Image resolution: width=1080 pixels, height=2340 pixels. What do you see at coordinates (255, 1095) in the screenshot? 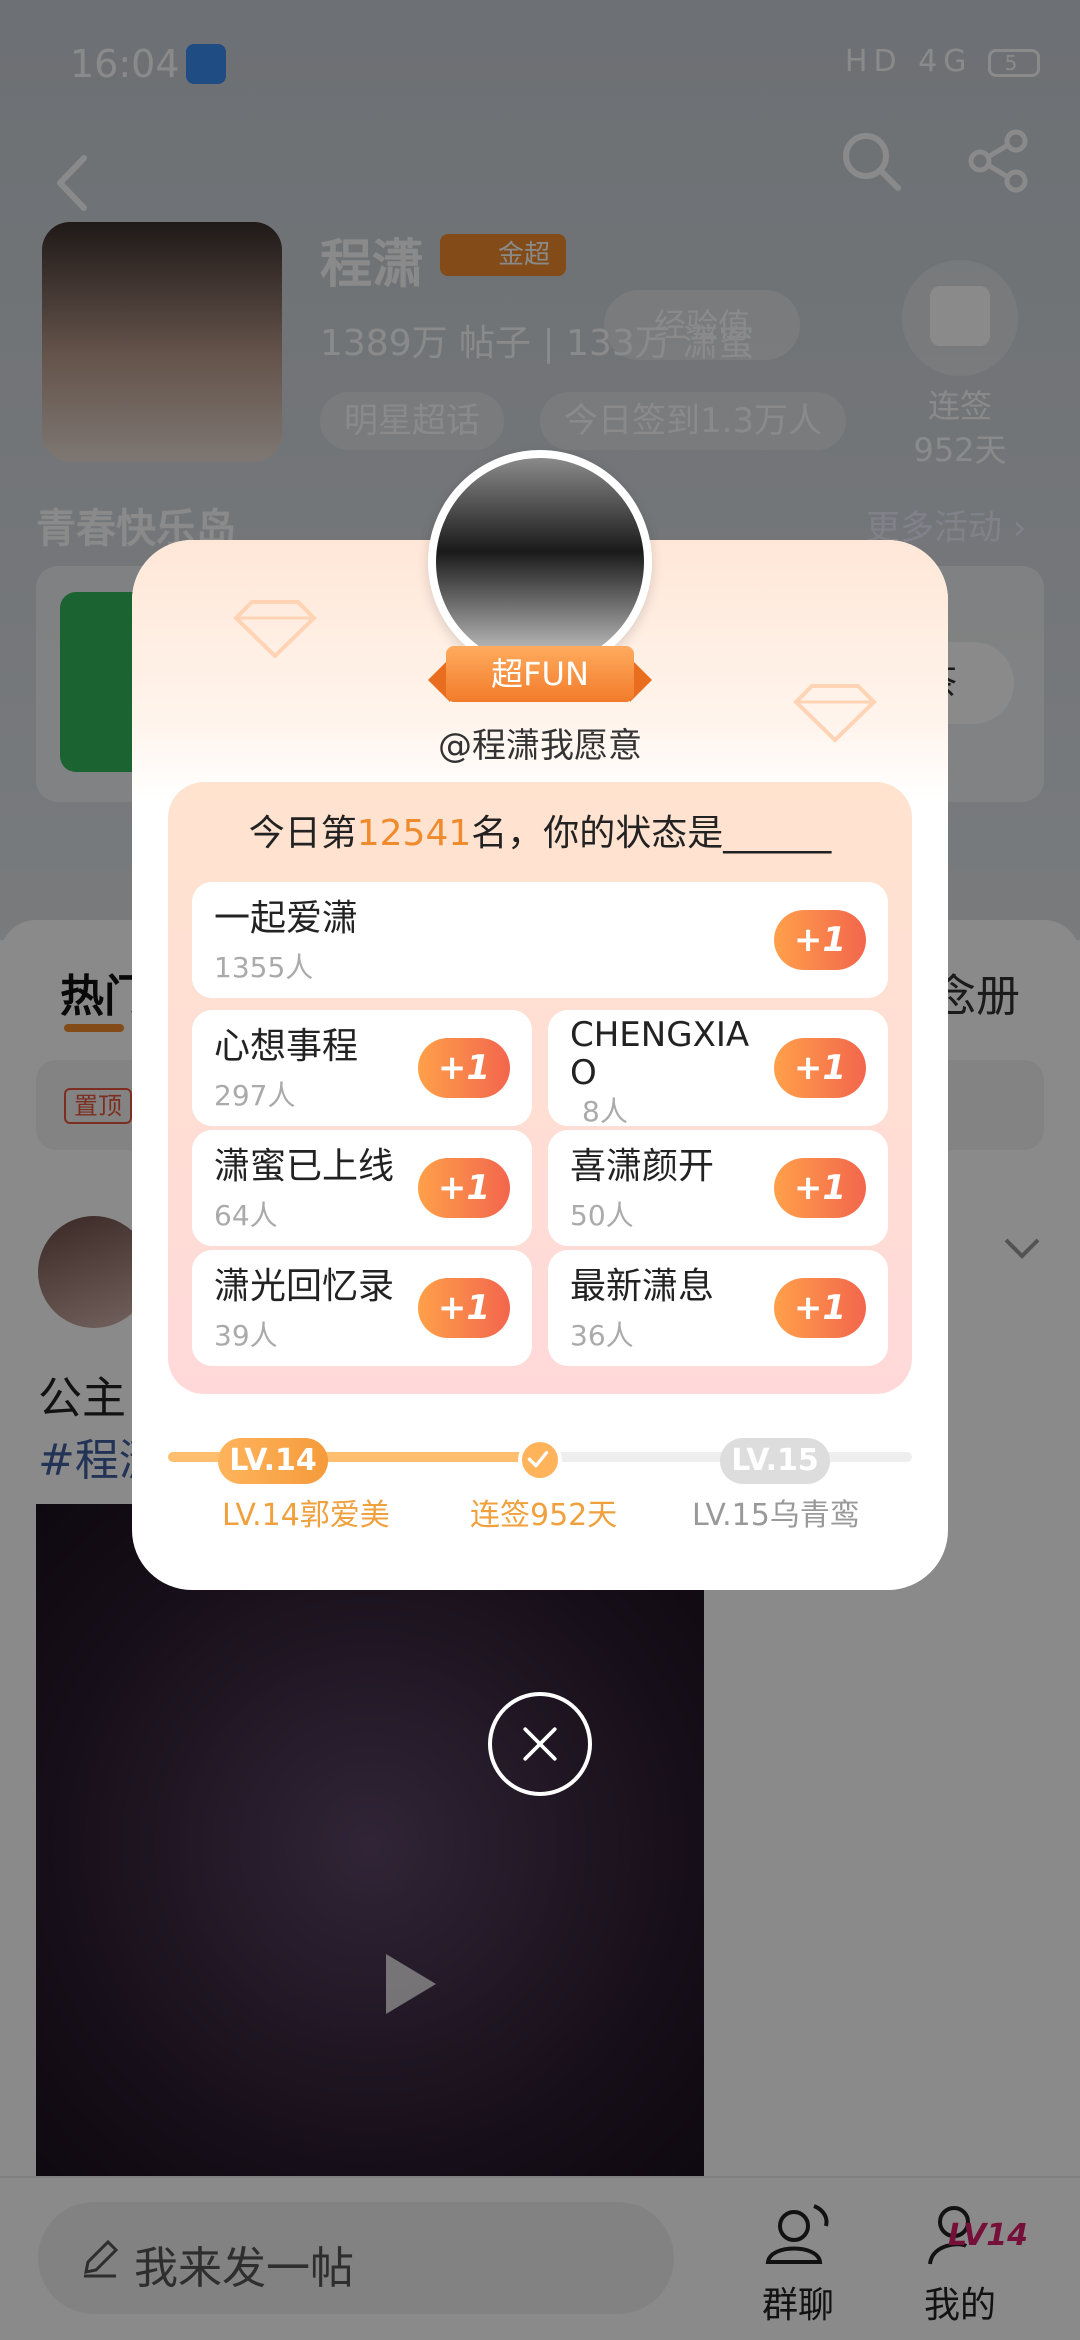
I see `option-count: 297人` at bounding box center [255, 1095].